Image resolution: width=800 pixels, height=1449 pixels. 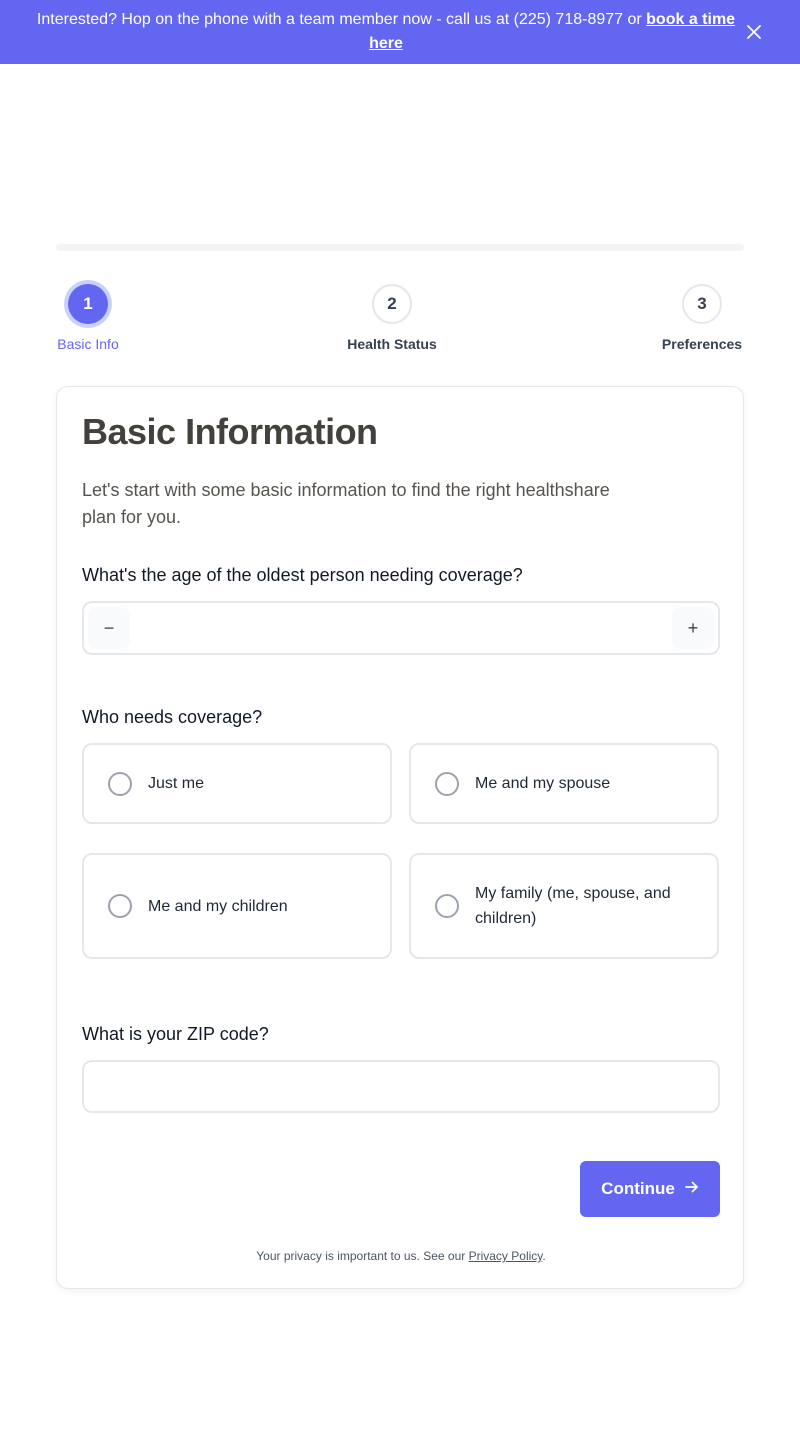 What do you see at coordinates (176, 783) in the screenshot?
I see `option-label: Just me` at bounding box center [176, 783].